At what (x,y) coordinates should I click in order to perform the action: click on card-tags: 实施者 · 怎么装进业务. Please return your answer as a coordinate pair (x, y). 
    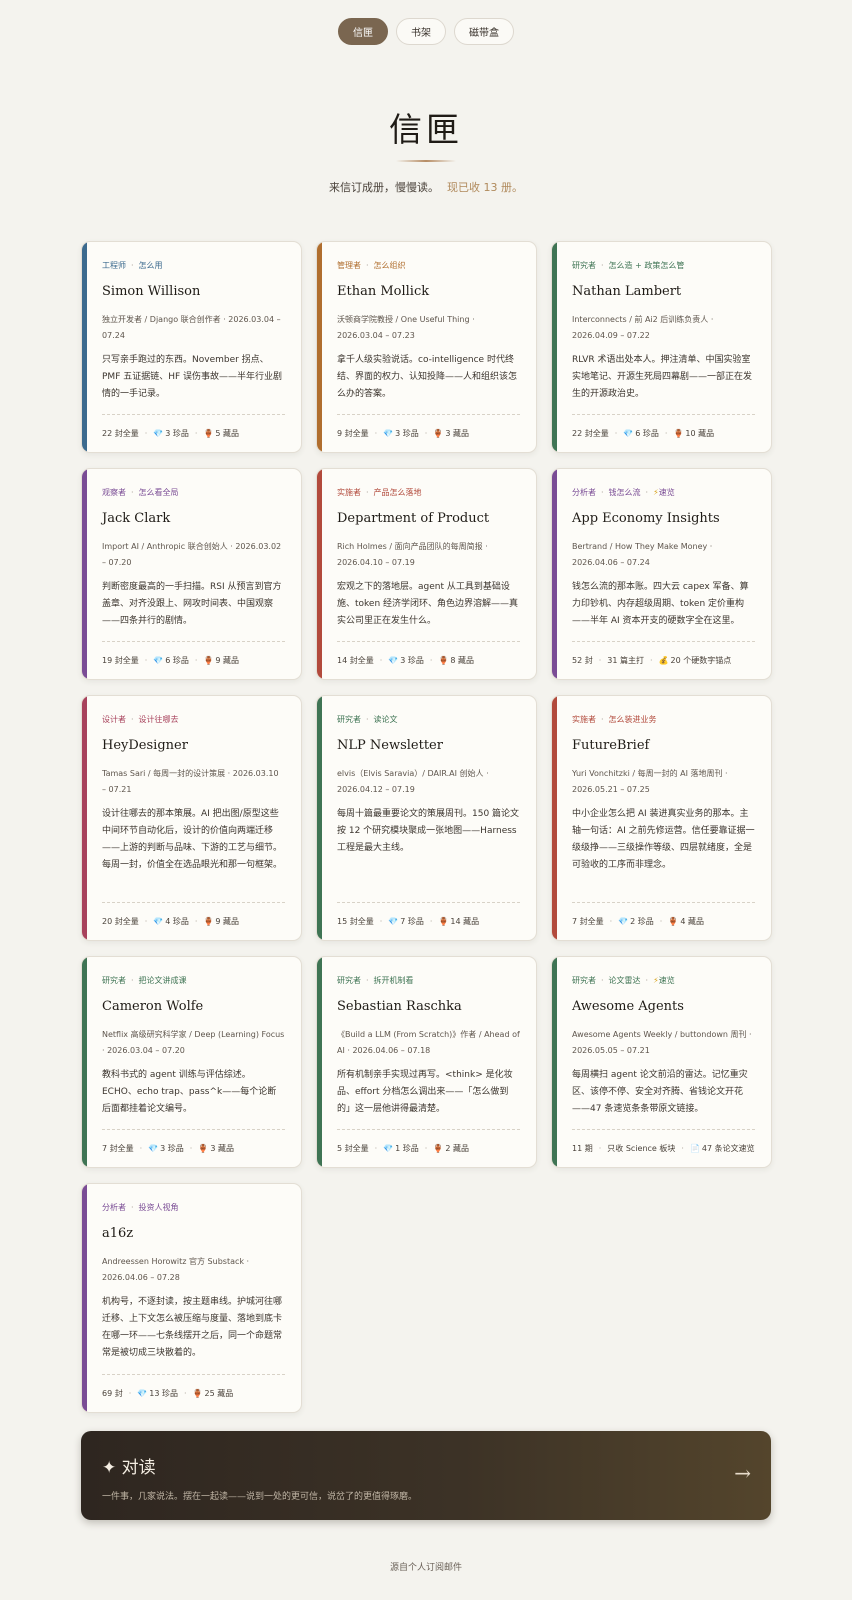
    Looking at the image, I should click on (663, 720).